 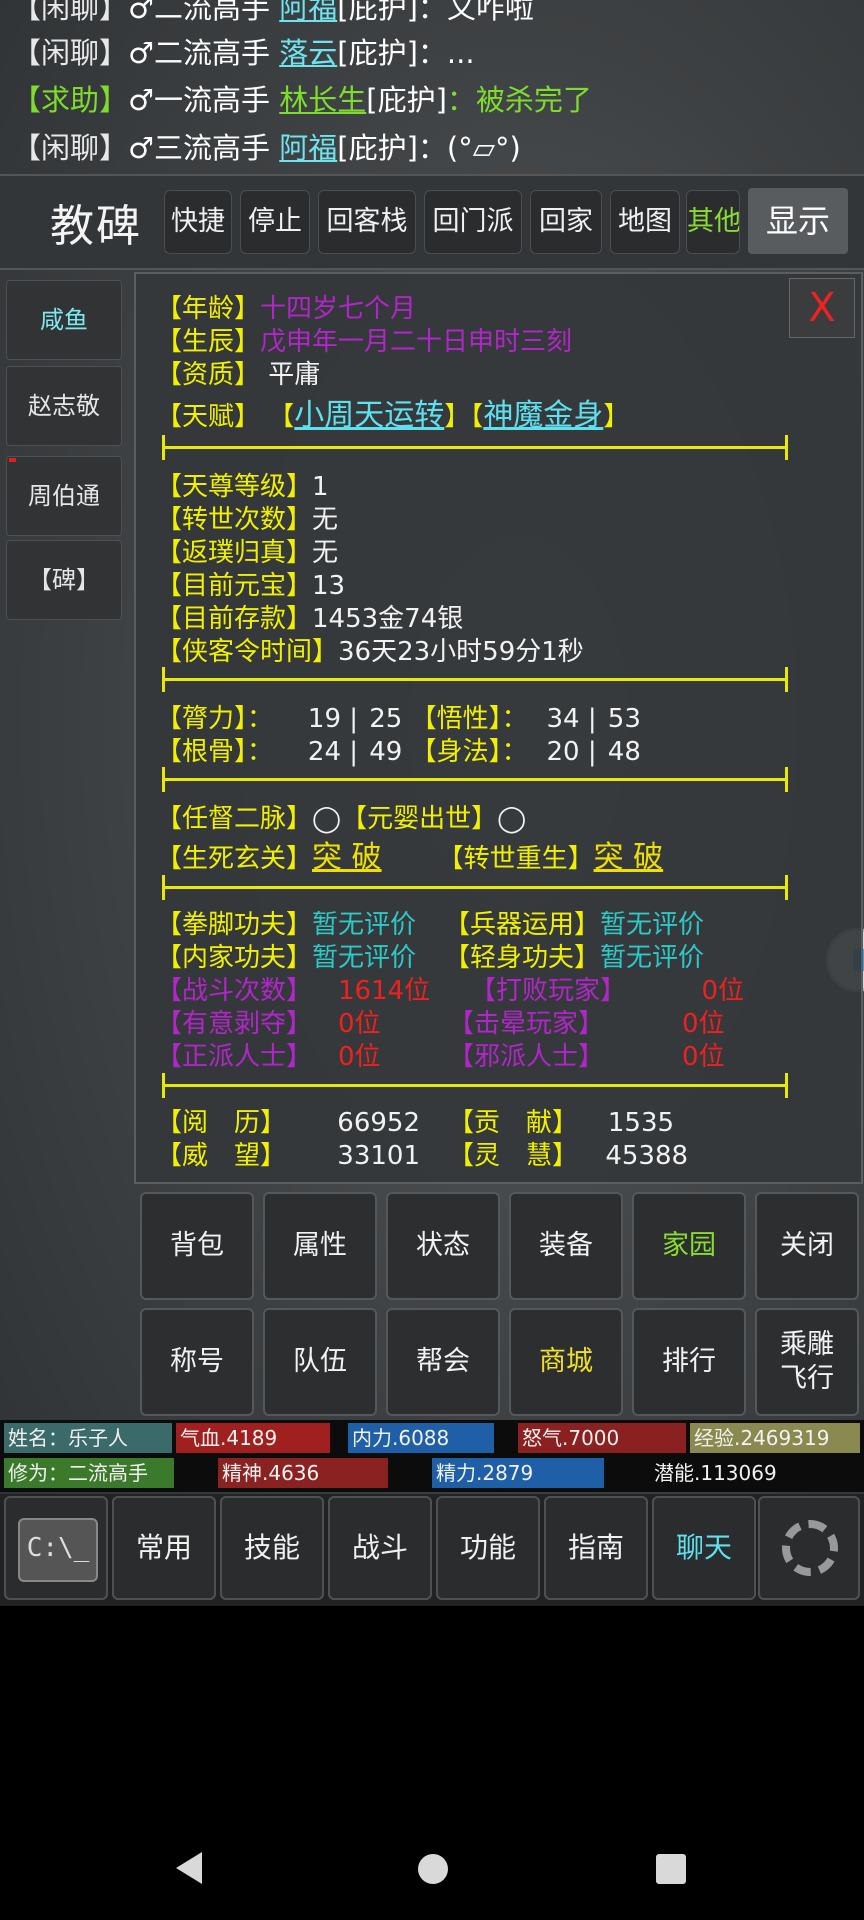 I want to click on guide-button: 指南, so click(x=596, y=1548).